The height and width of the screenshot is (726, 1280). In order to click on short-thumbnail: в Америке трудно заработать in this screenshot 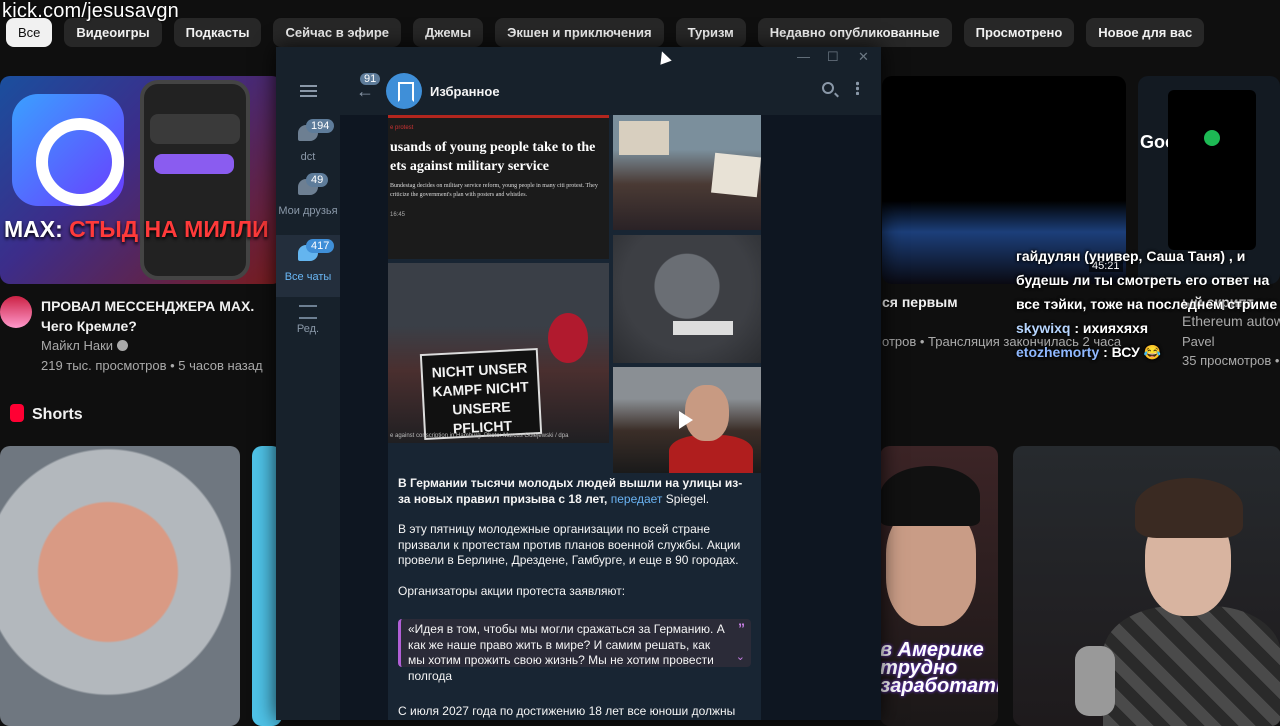, I will do `click(939, 586)`.